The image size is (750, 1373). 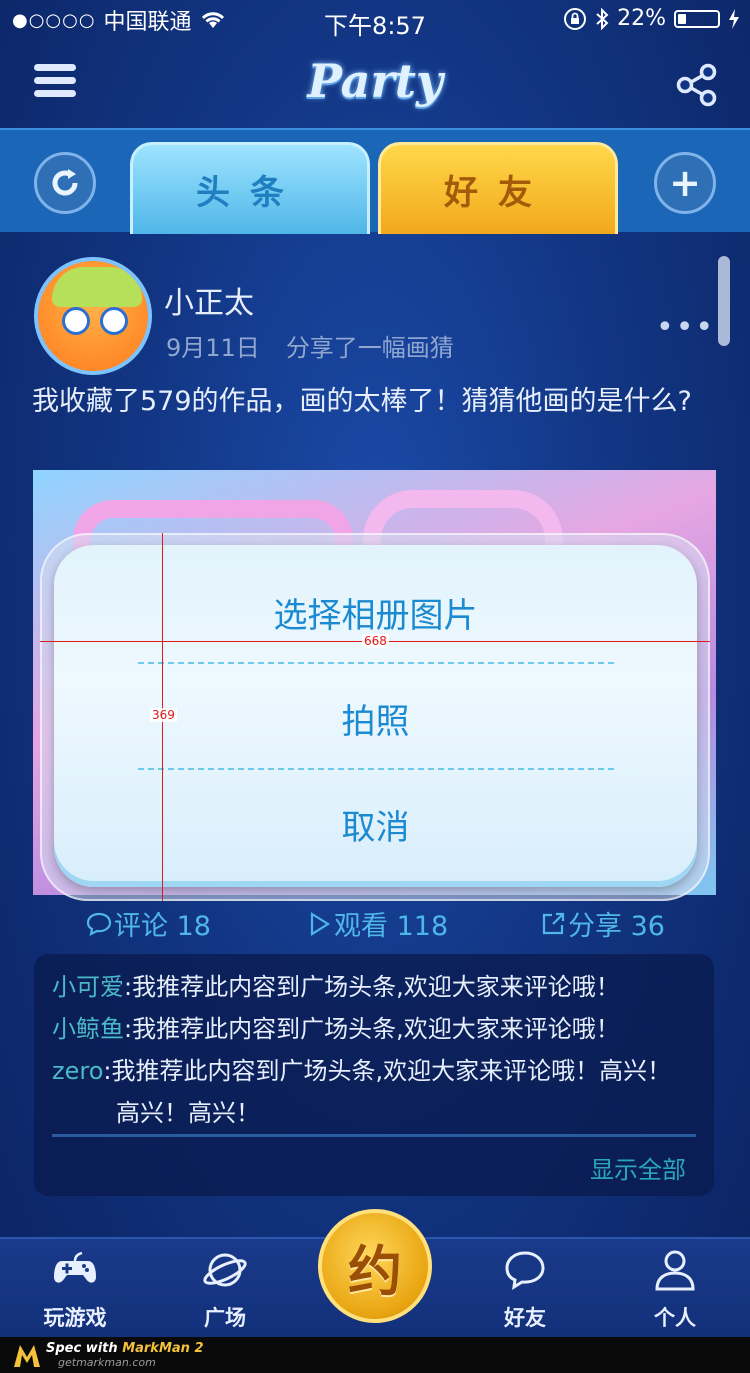 What do you see at coordinates (375, 612) in the screenshot?
I see `choose-album-photo-button: 选择相册图片` at bounding box center [375, 612].